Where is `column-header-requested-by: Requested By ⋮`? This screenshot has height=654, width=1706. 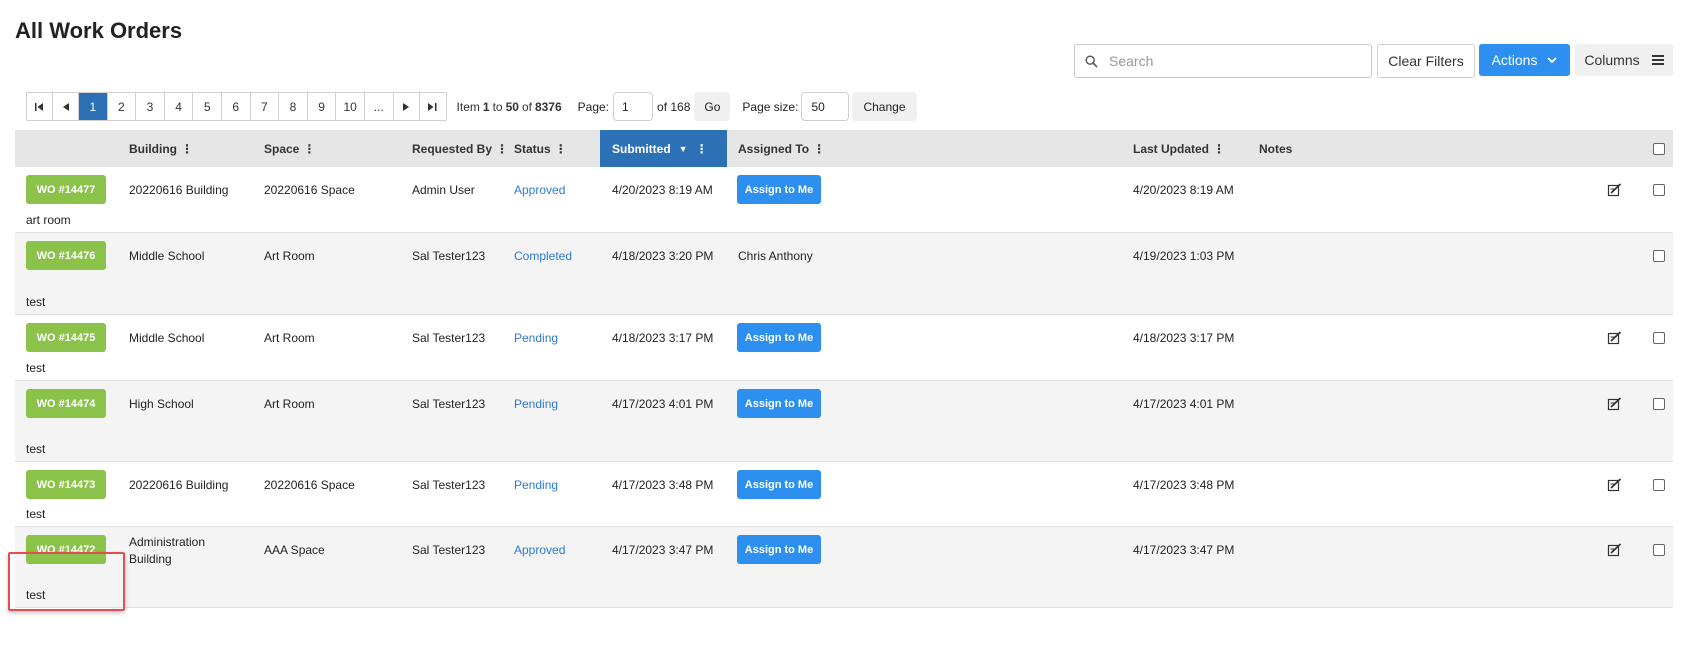 column-header-requested-by: Requested By ⋮ is located at coordinates (460, 148).